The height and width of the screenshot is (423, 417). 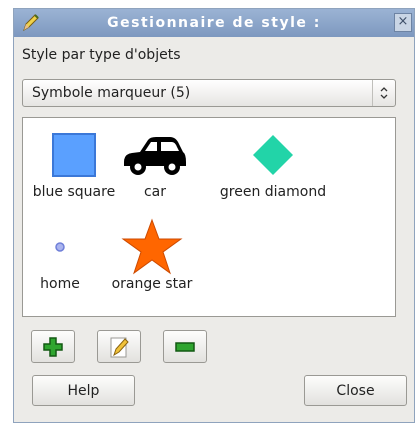 I want to click on updown-arrow-icon, so click(x=383, y=93).